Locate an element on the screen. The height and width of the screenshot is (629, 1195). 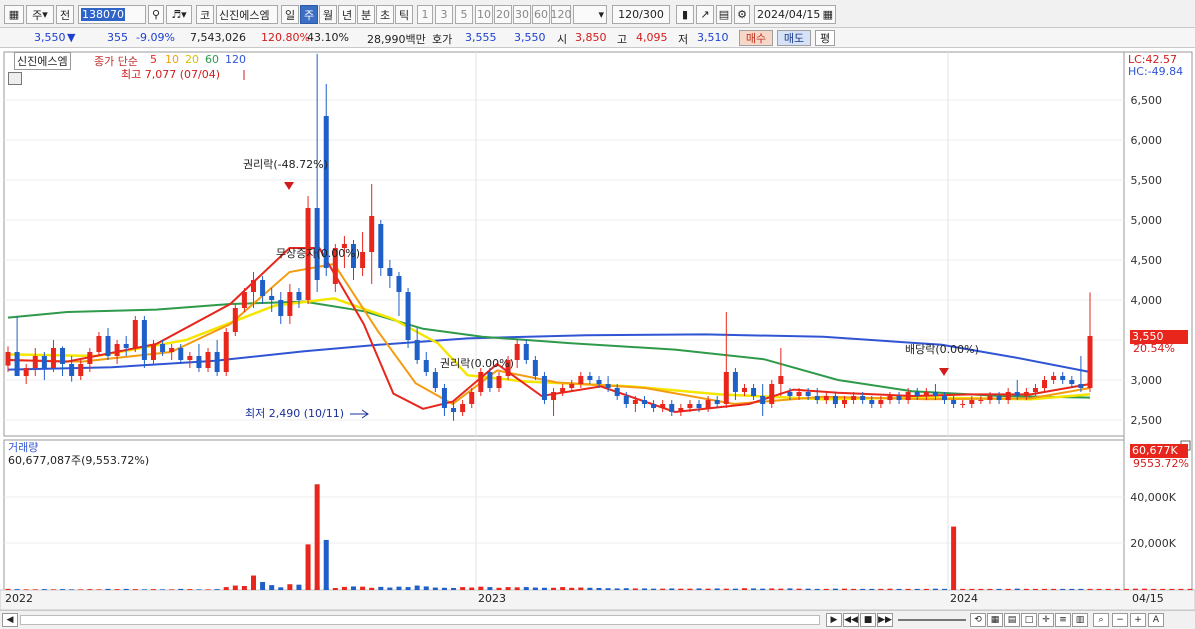
zoom-in-icon: + is located at coordinates (1138, 620).